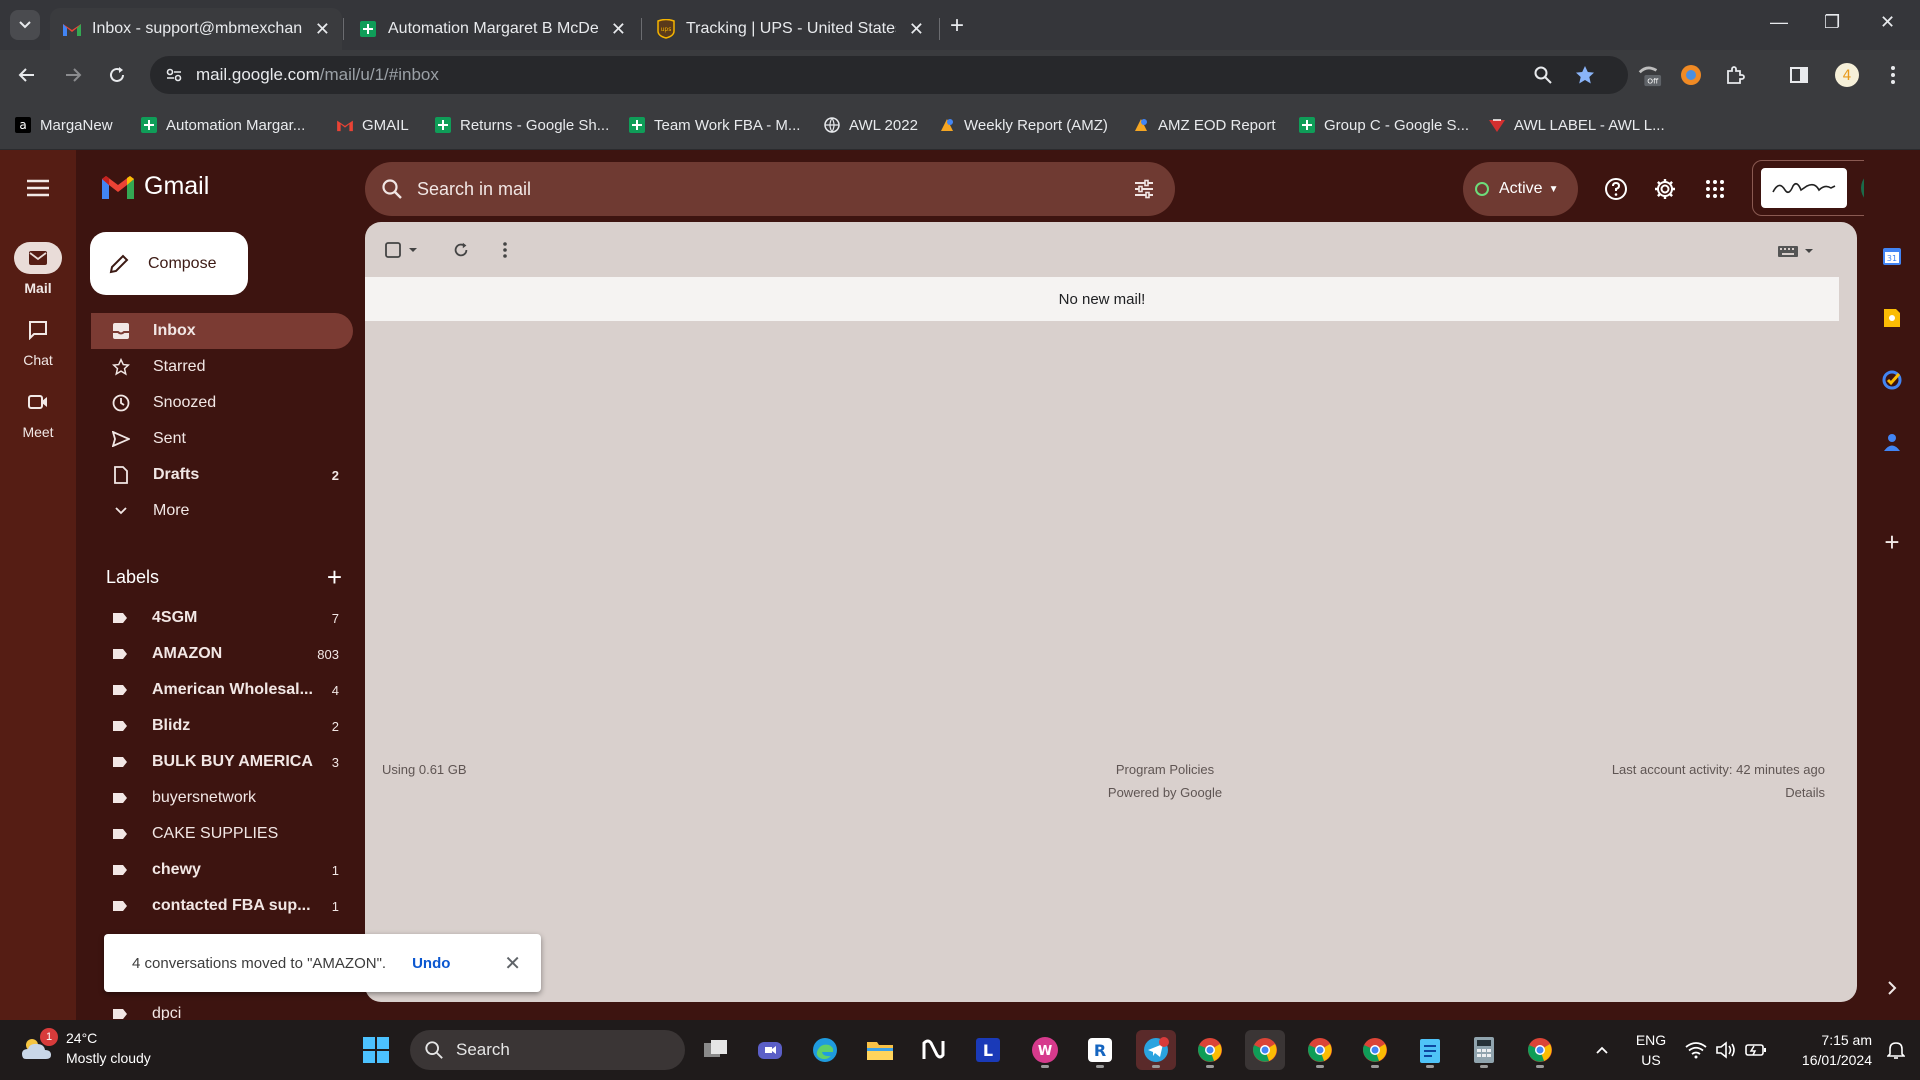 Image resolution: width=1920 pixels, height=1080 pixels. Describe the element at coordinates (1735, 75) in the screenshot. I see `extensions-puzzle-icon` at that location.